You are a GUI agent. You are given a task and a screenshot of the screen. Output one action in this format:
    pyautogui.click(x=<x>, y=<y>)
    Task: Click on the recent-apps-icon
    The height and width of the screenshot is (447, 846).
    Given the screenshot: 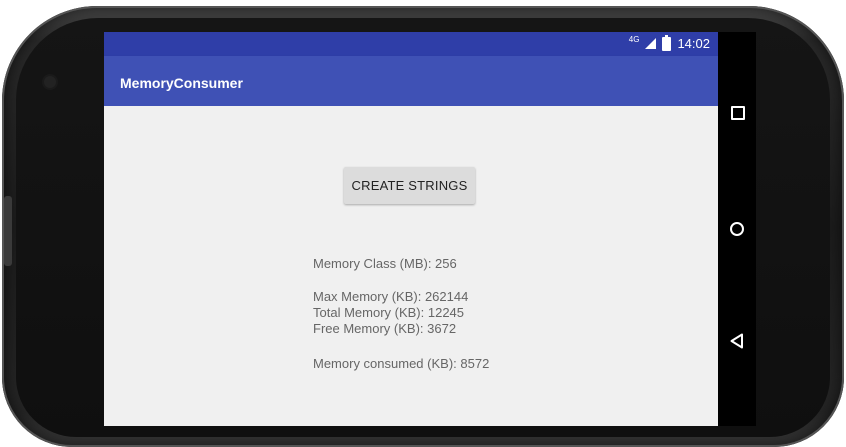 What is the action you would take?
    pyautogui.click(x=738, y=113)
    